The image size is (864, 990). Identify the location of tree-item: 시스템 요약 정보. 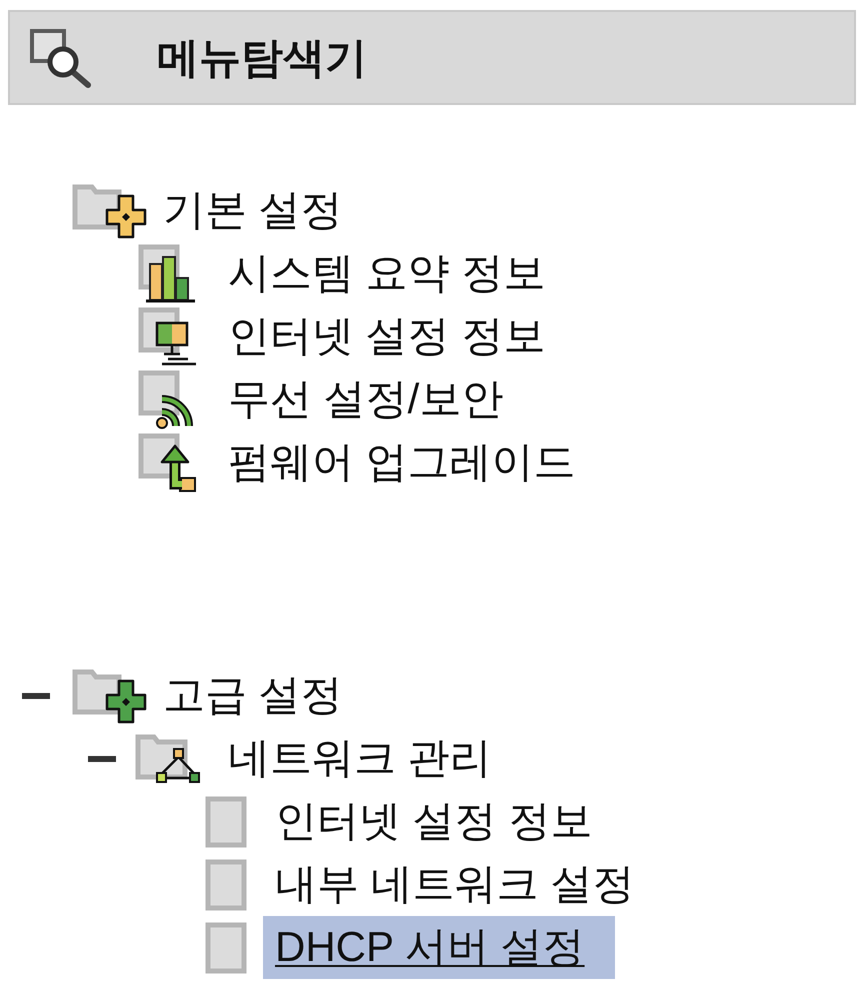
(396, 273).